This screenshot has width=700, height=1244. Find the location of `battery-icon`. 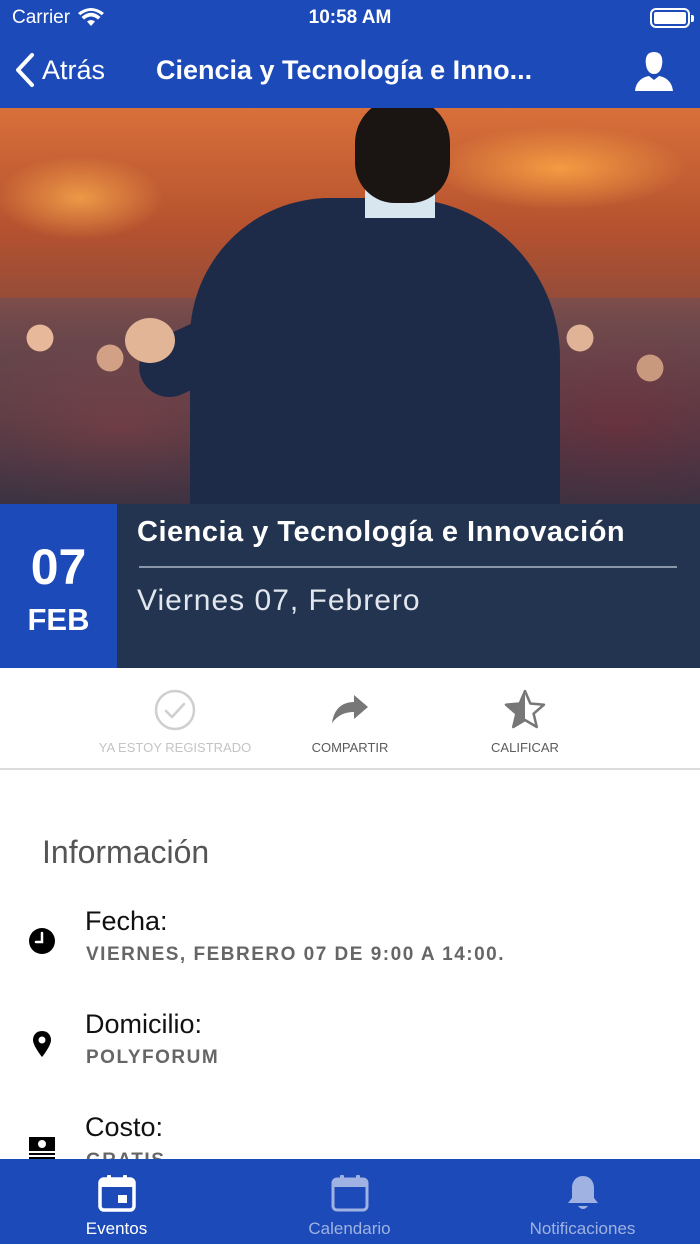

battery-icon is located at coordinates (672, 18).